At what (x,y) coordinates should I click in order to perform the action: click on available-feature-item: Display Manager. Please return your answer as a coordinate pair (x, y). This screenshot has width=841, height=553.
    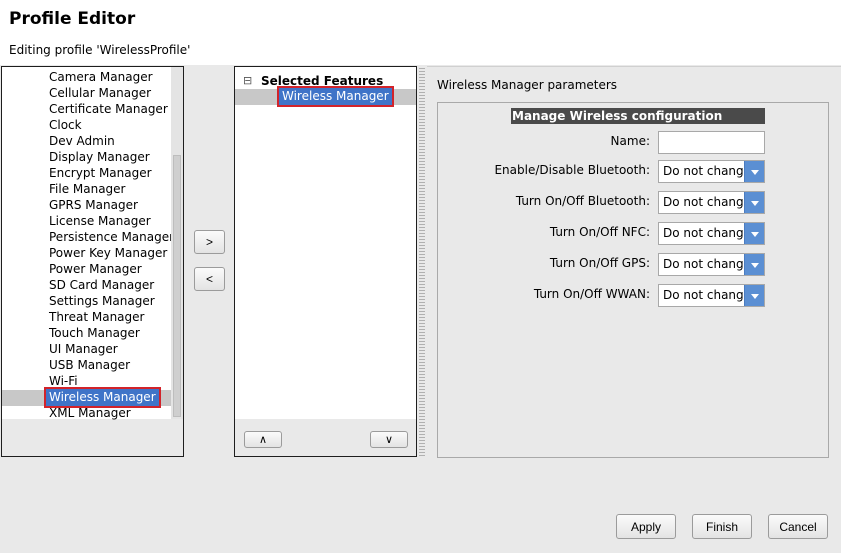
    Looking at the image, I should click on (99, 157).